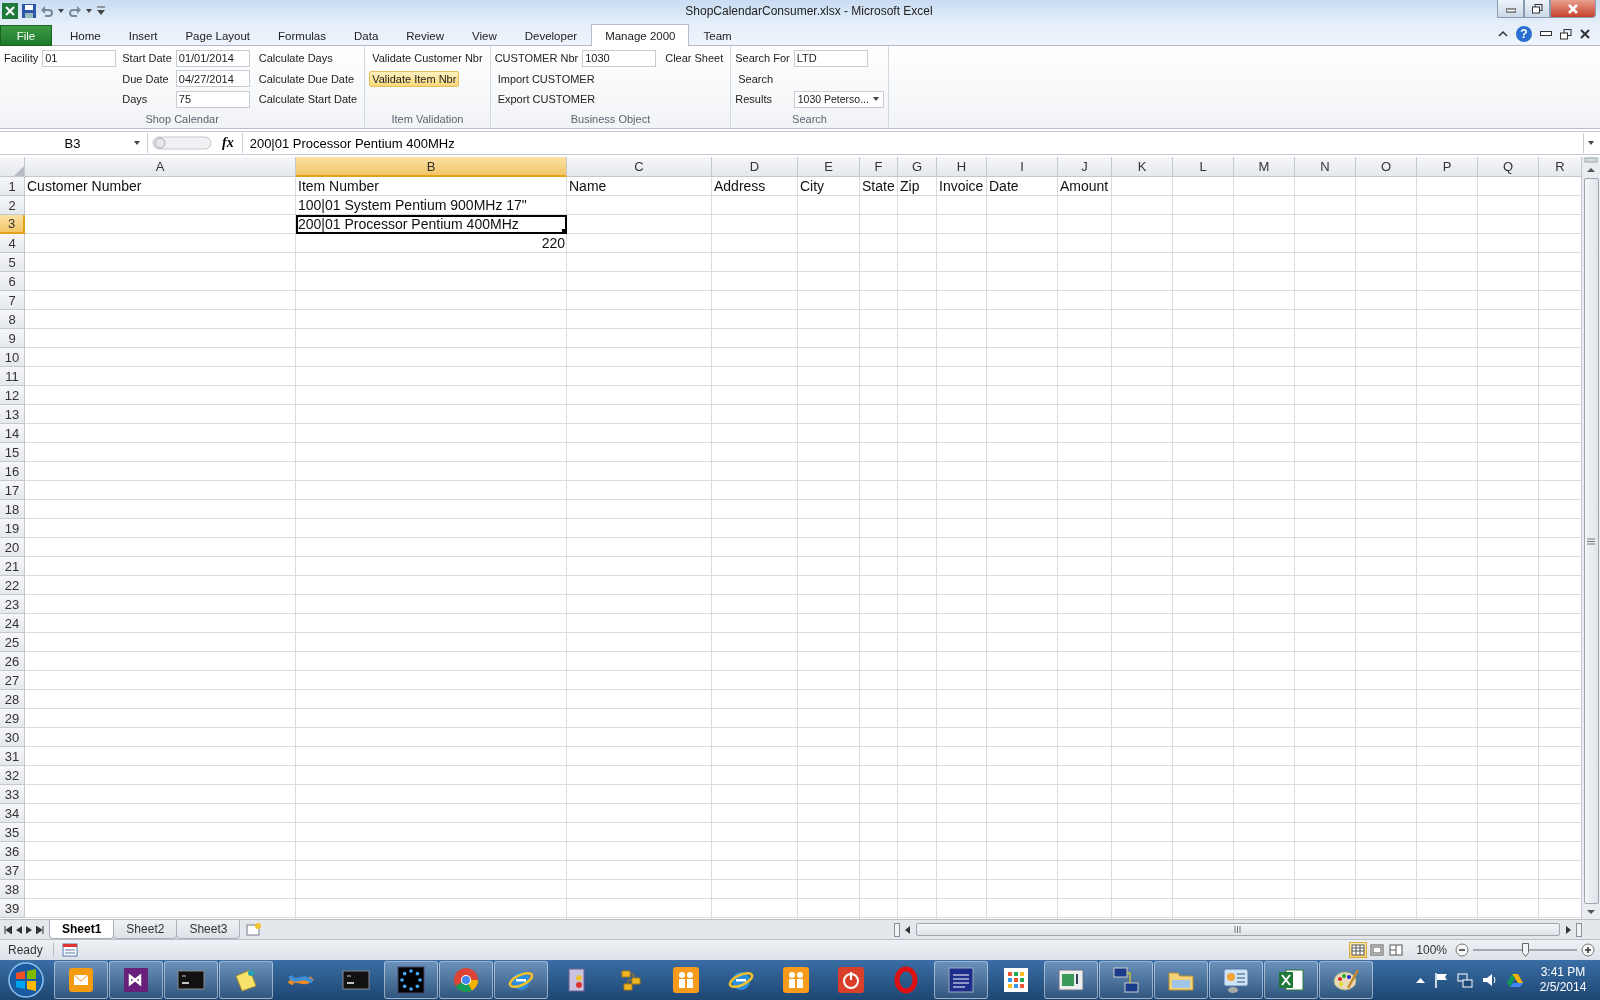  What do you see at coordinates (431, 224) in the screenshot?
I see `table-cell: 200|01 Processor Pentium 400MHz` at bounding box center [431, 224].